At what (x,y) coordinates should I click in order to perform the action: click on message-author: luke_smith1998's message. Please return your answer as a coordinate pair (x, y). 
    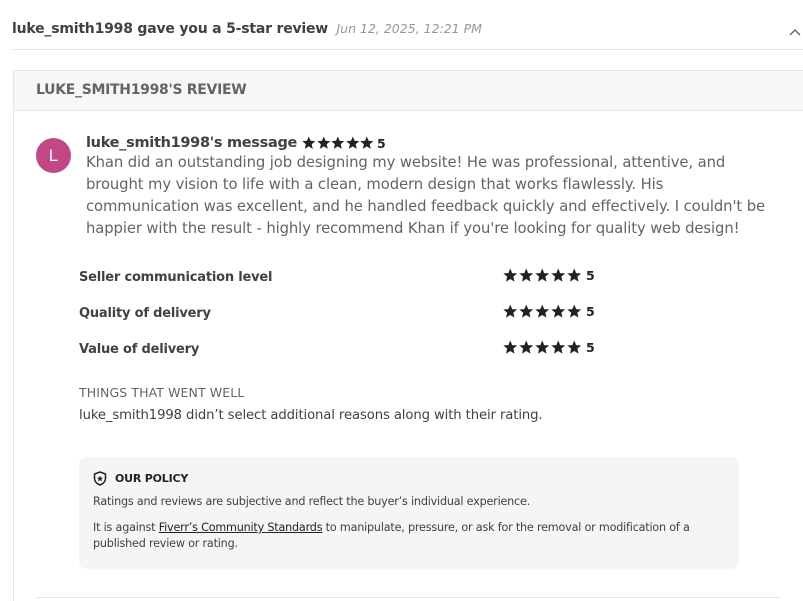
    Looking at the image, I should click on (192, 143).